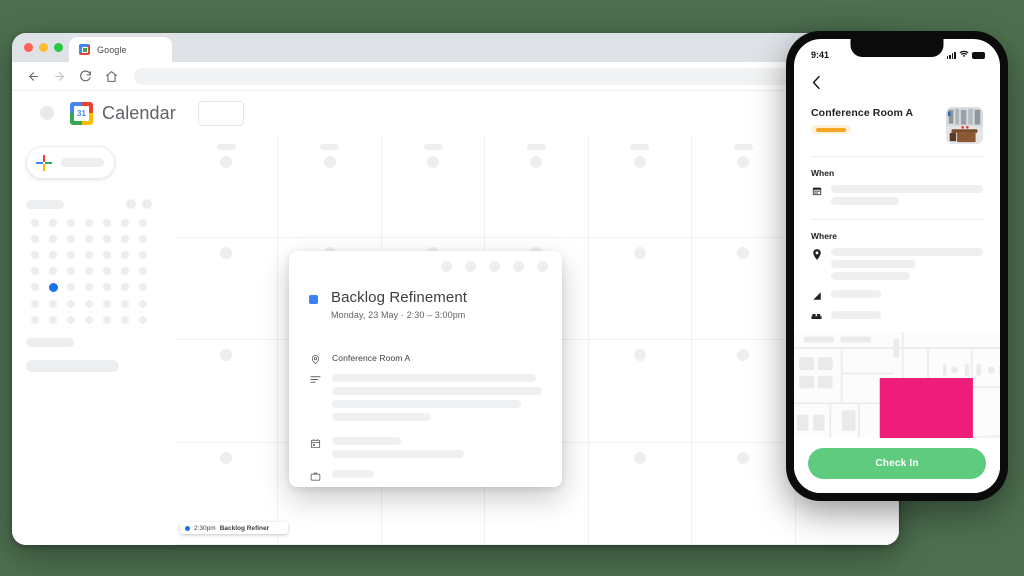 The image size is (1024, 576). What do you see at coordinates (470, 266) in the screenshot?
I see `mail-icon` at bounding box center [470, 266].